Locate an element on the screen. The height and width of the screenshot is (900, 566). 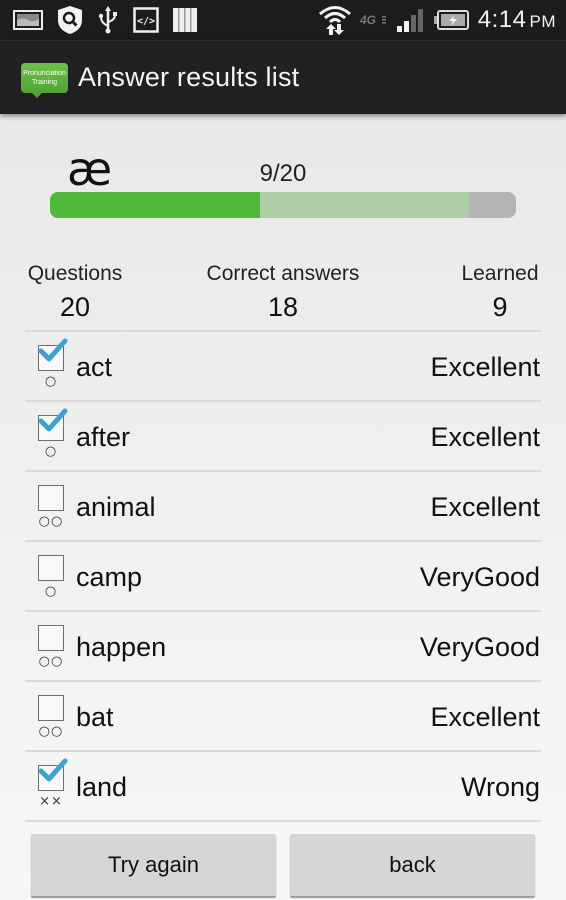
app-logo-line2: Training is located at coordinates (44, 82).